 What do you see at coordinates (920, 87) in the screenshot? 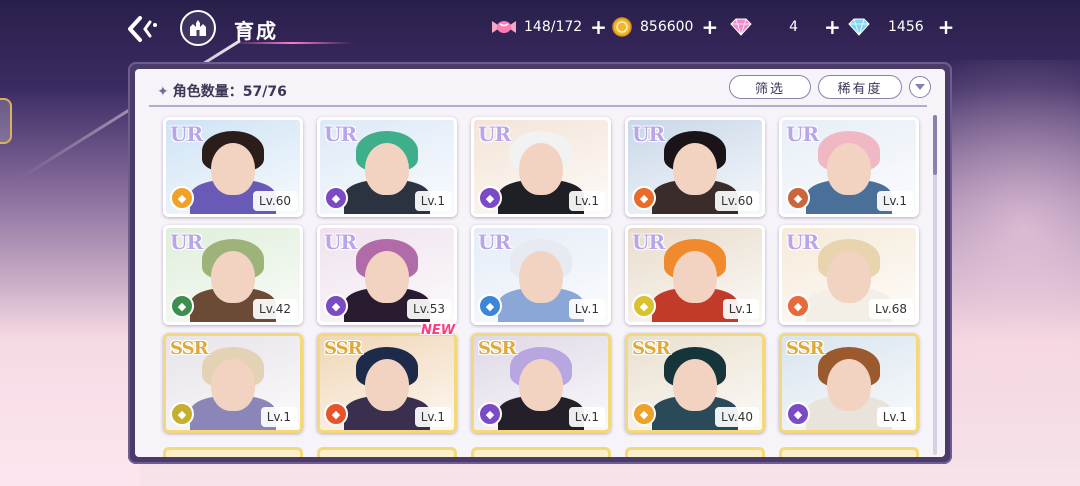
I see `sort-order-button` at bounding box center [920, 87].